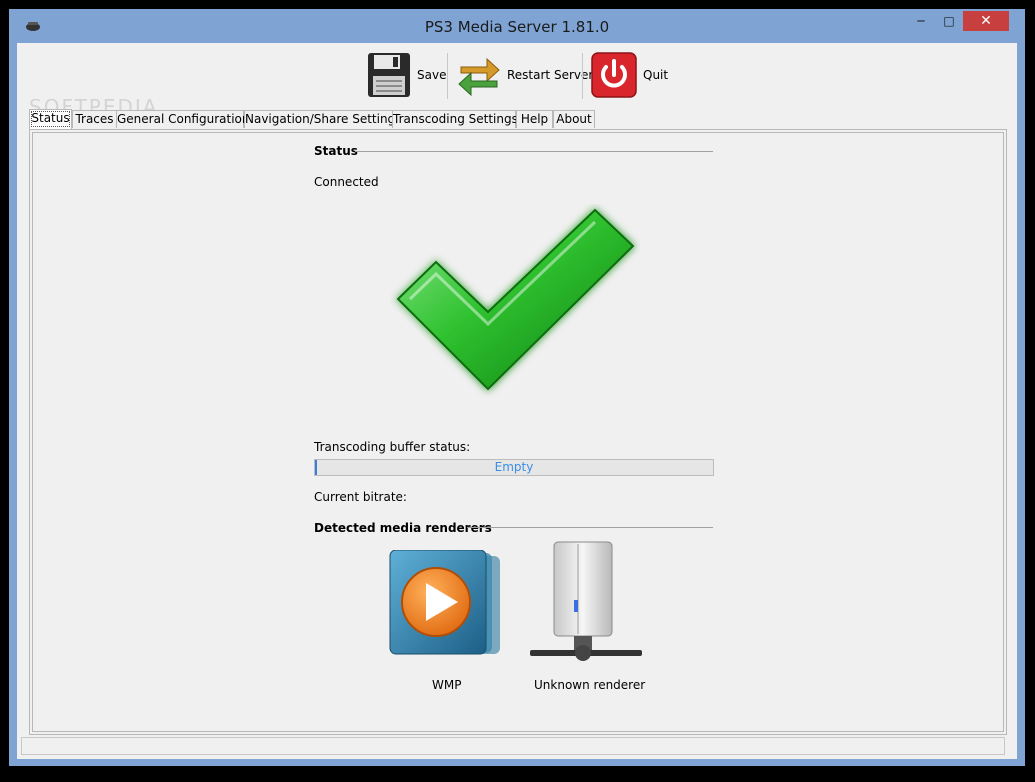  Describe the element at coordinates (515, 299) in the screenshot. I see `checkmark-icon` at that location.